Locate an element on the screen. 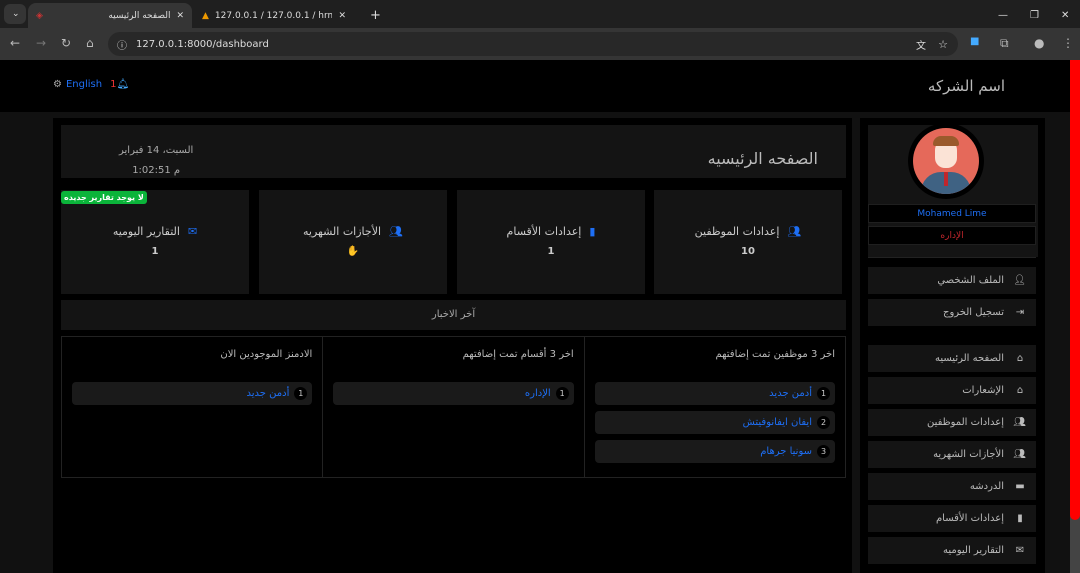 This screenshot has width=1080, height=573. url-text: 127.0.0.1:8000/dashboard is located at coordinates (202, 44).